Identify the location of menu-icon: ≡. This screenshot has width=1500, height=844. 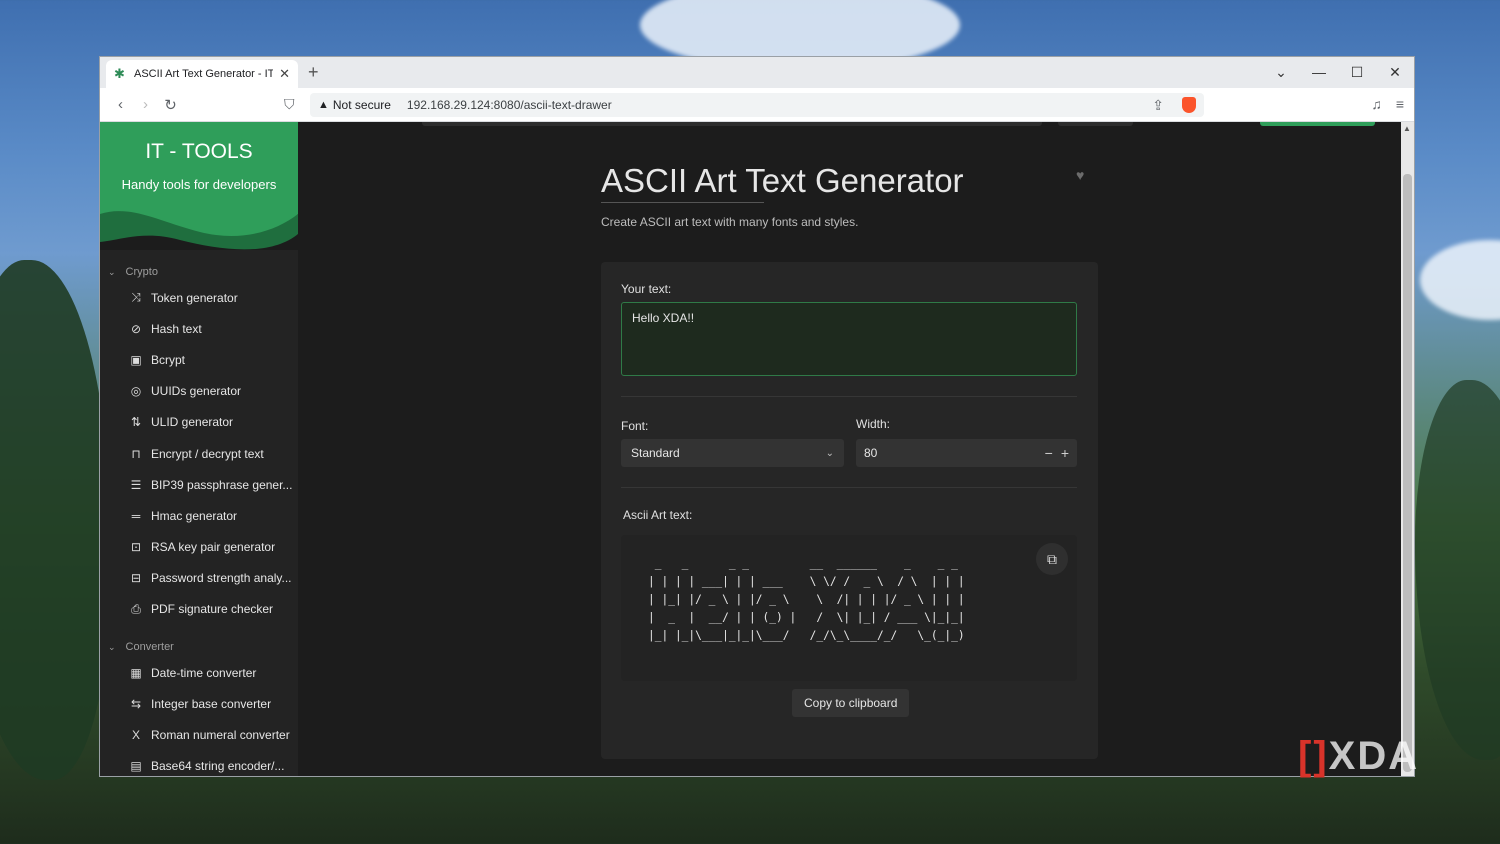
(1400, 104).